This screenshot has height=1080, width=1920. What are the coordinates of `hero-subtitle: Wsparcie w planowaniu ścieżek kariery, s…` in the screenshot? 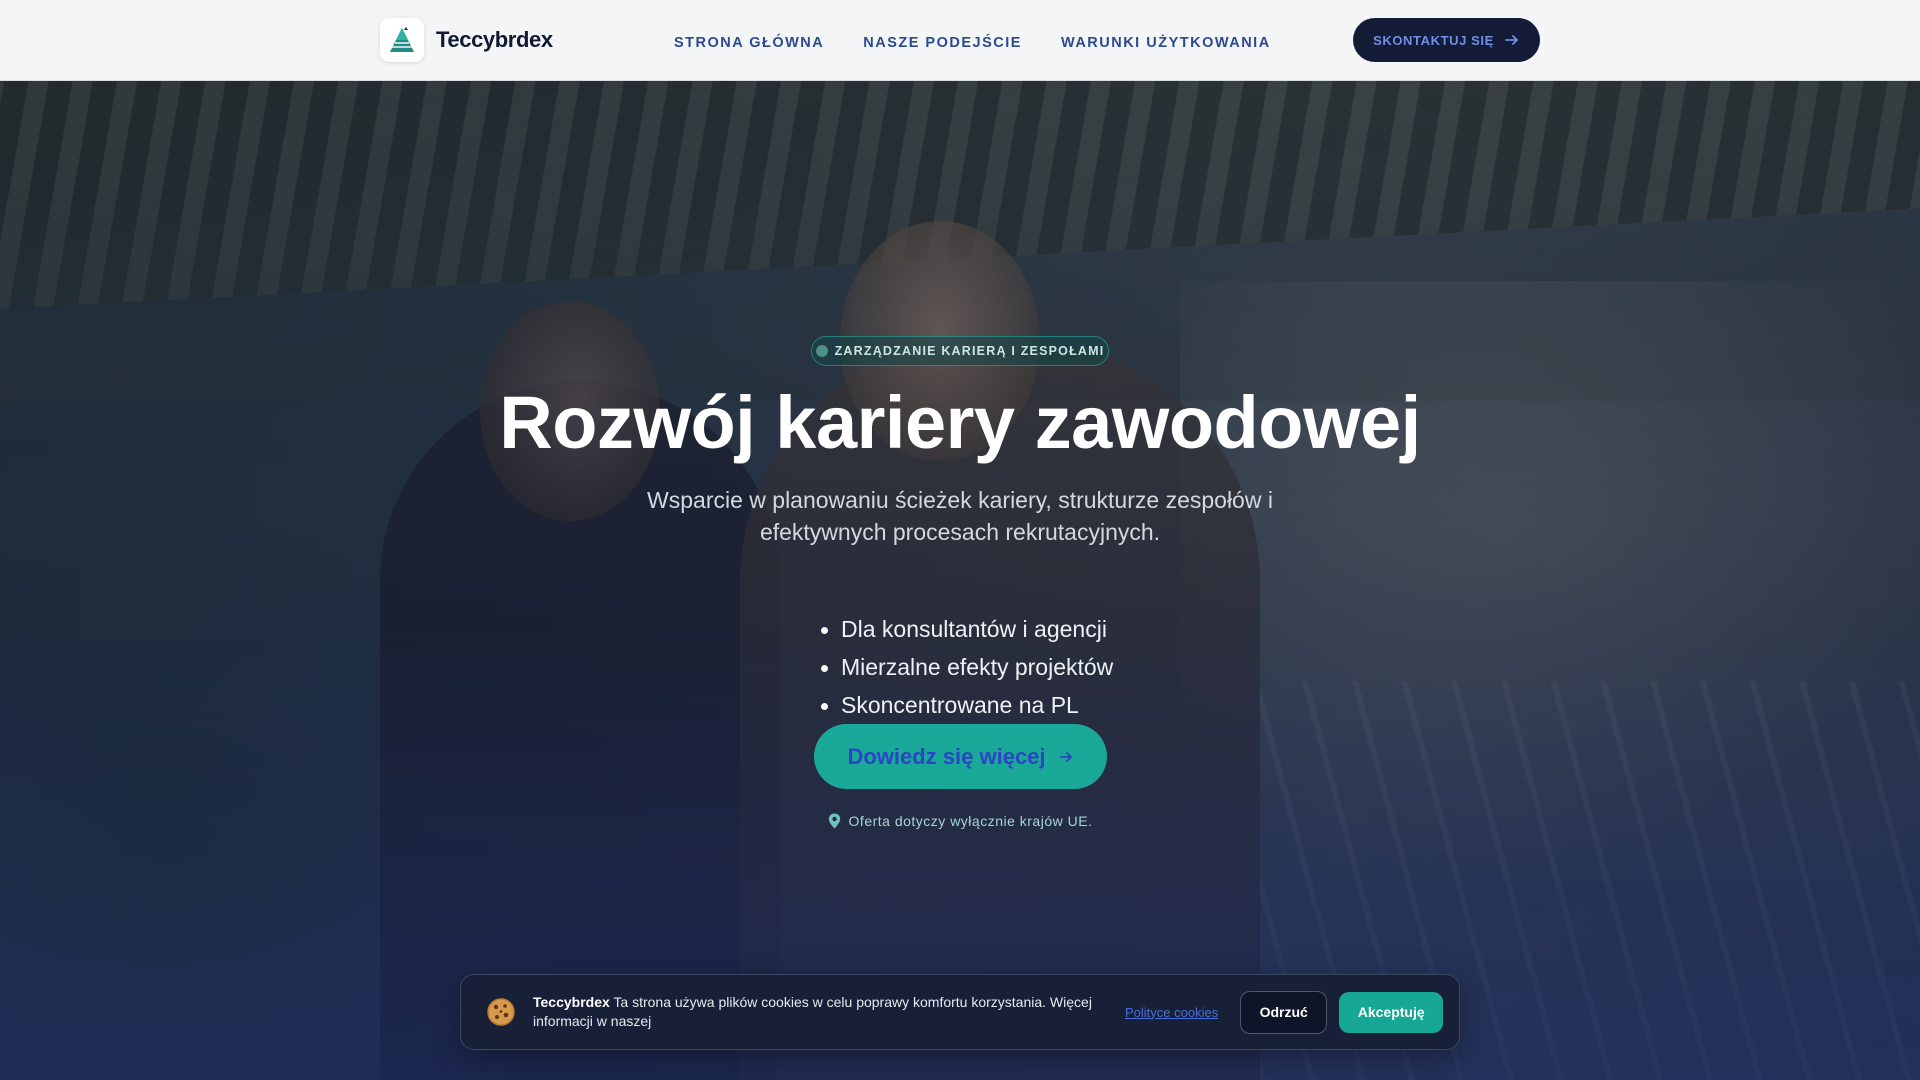 It's located at (960, 516).